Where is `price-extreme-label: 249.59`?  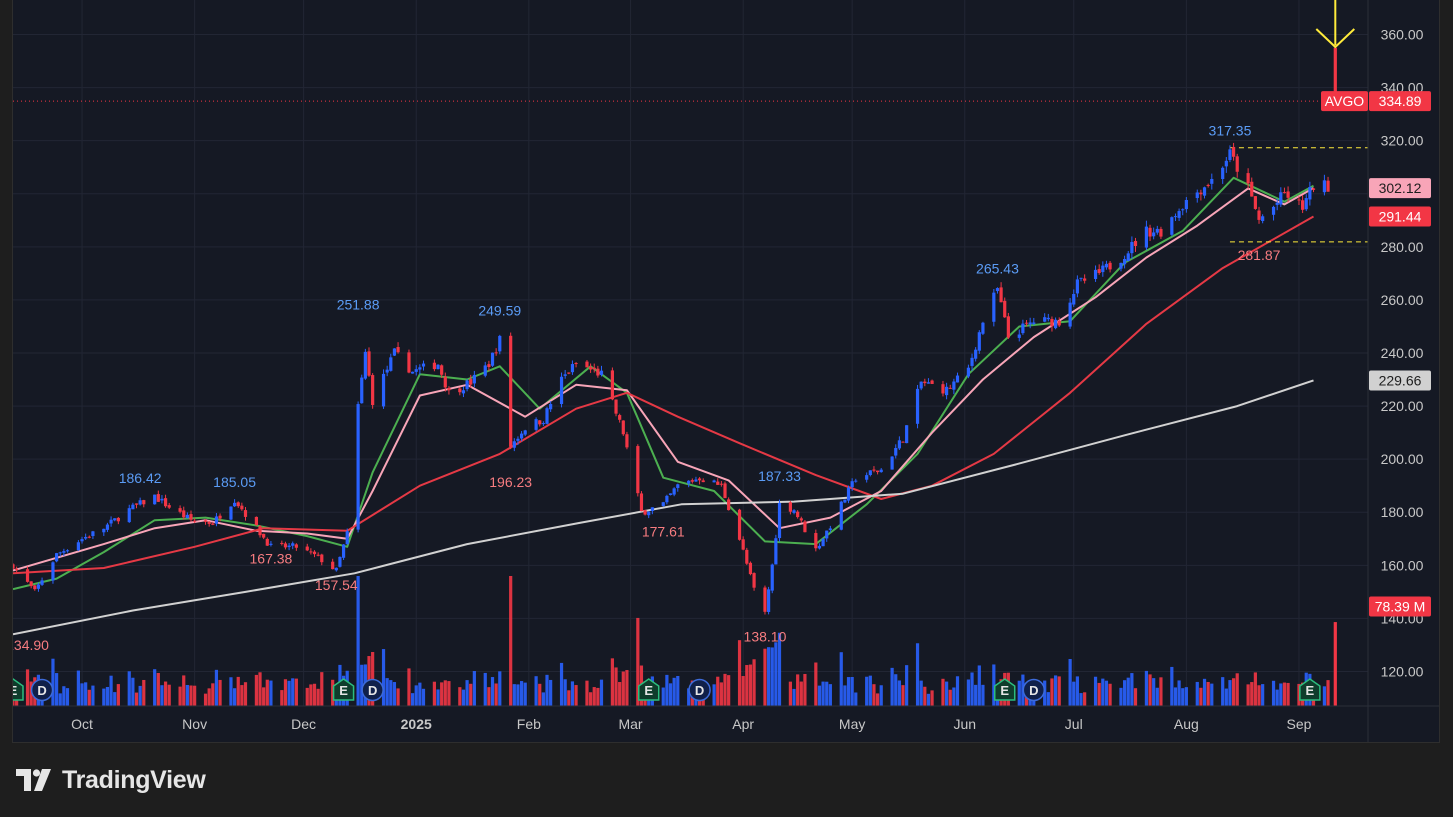 price-extreme-label: 249.59 is located at coordinates (499, 311).